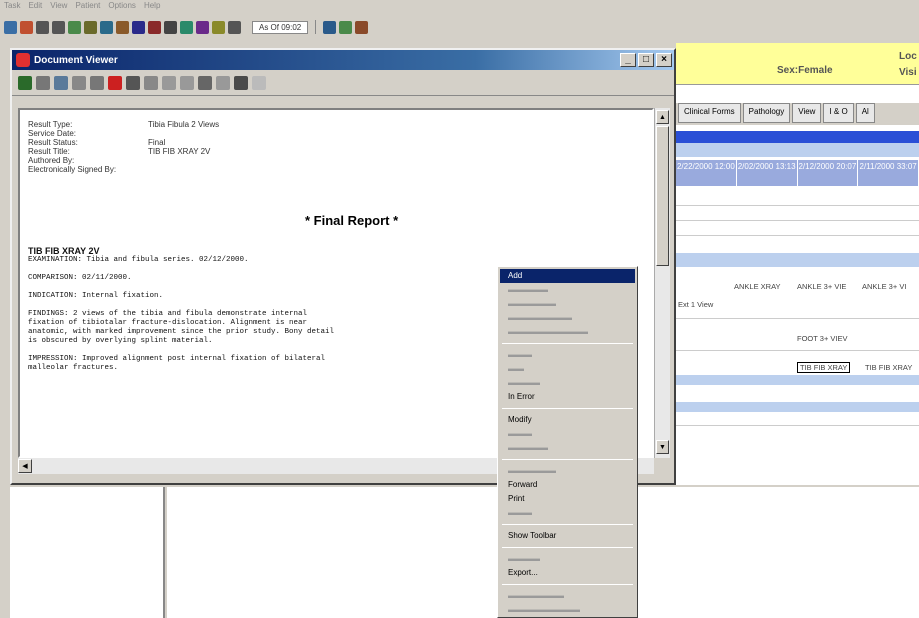 The height and width of the screenshot is (618, 919). What do you see at coordinates (316, 27) in the screenshot?
I see `toolbar-separator` at bounding box center [316, 27].